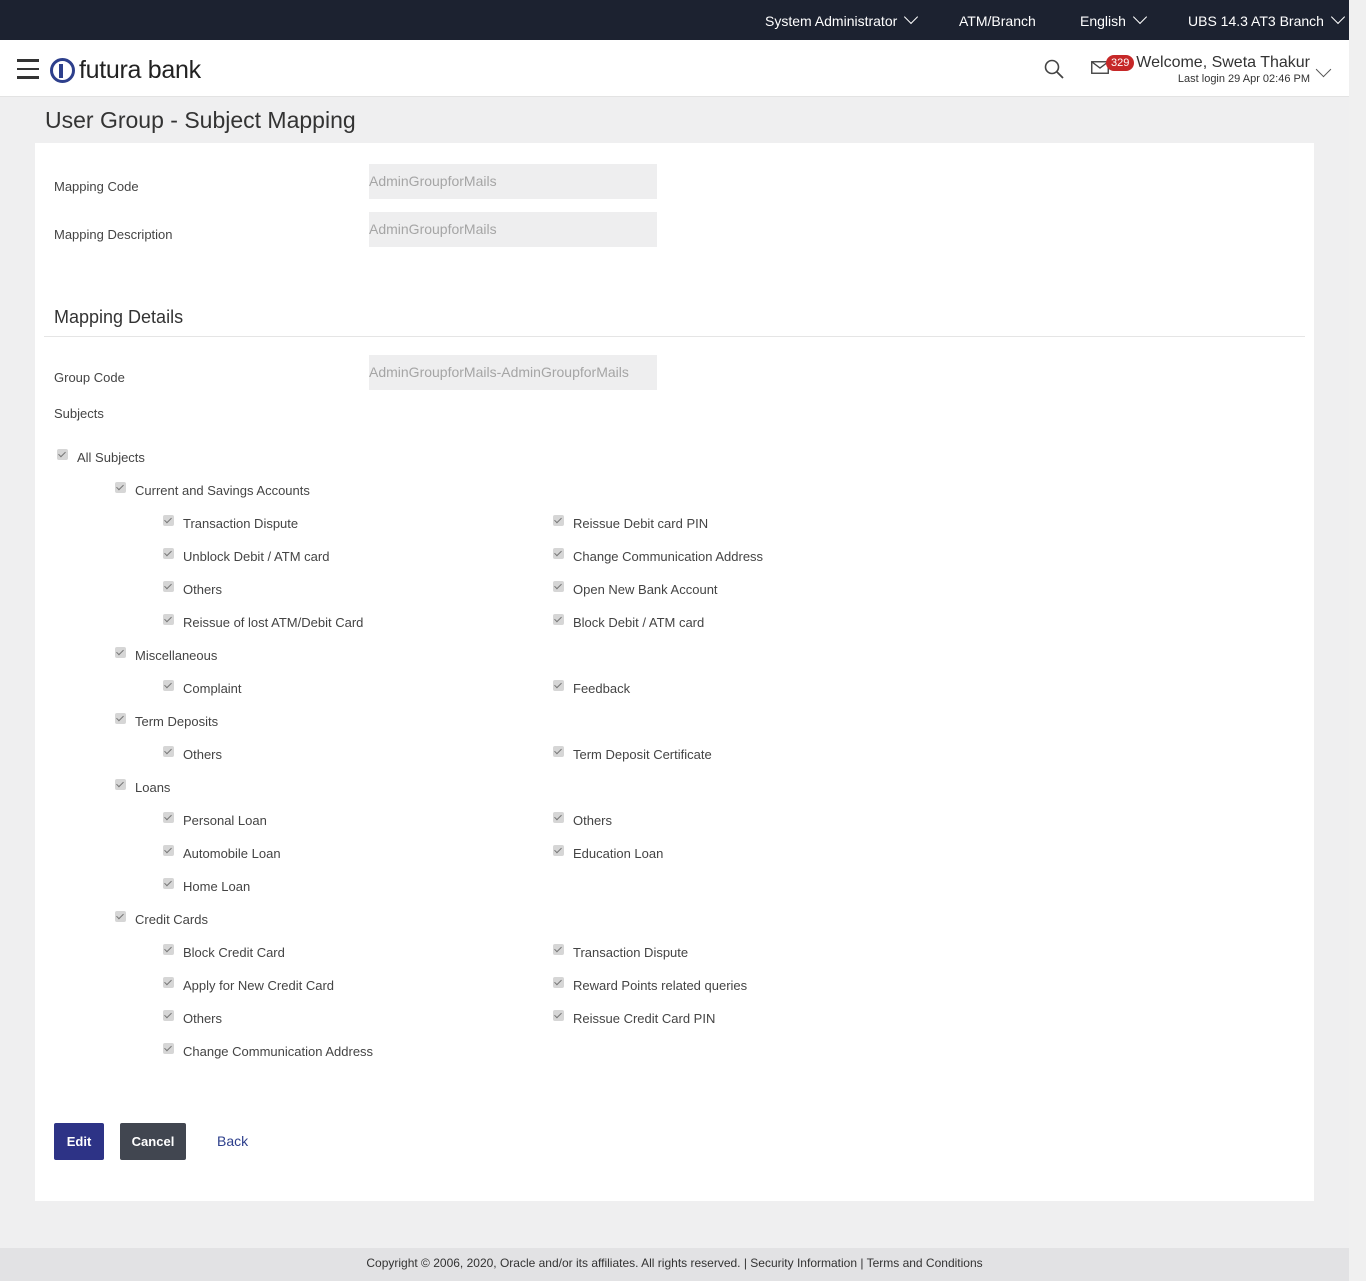 The image size is (1366, 1281). I want to click on language-dropdown: English, so click(1113, 19).